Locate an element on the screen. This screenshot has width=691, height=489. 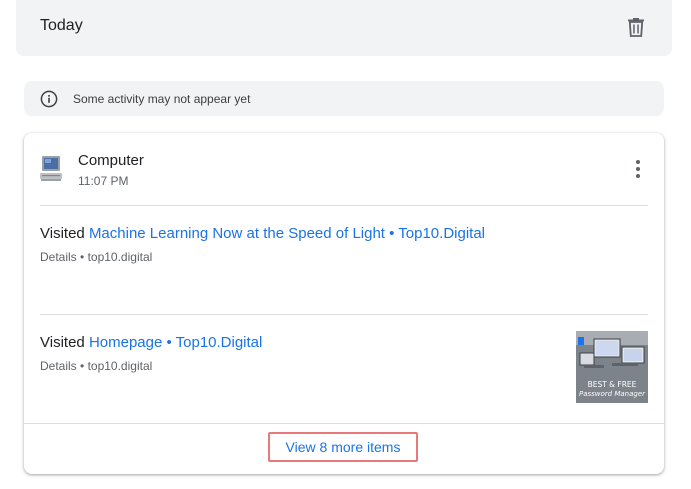
activity-time: 11:07 PM is located at coordinates (103, 181).